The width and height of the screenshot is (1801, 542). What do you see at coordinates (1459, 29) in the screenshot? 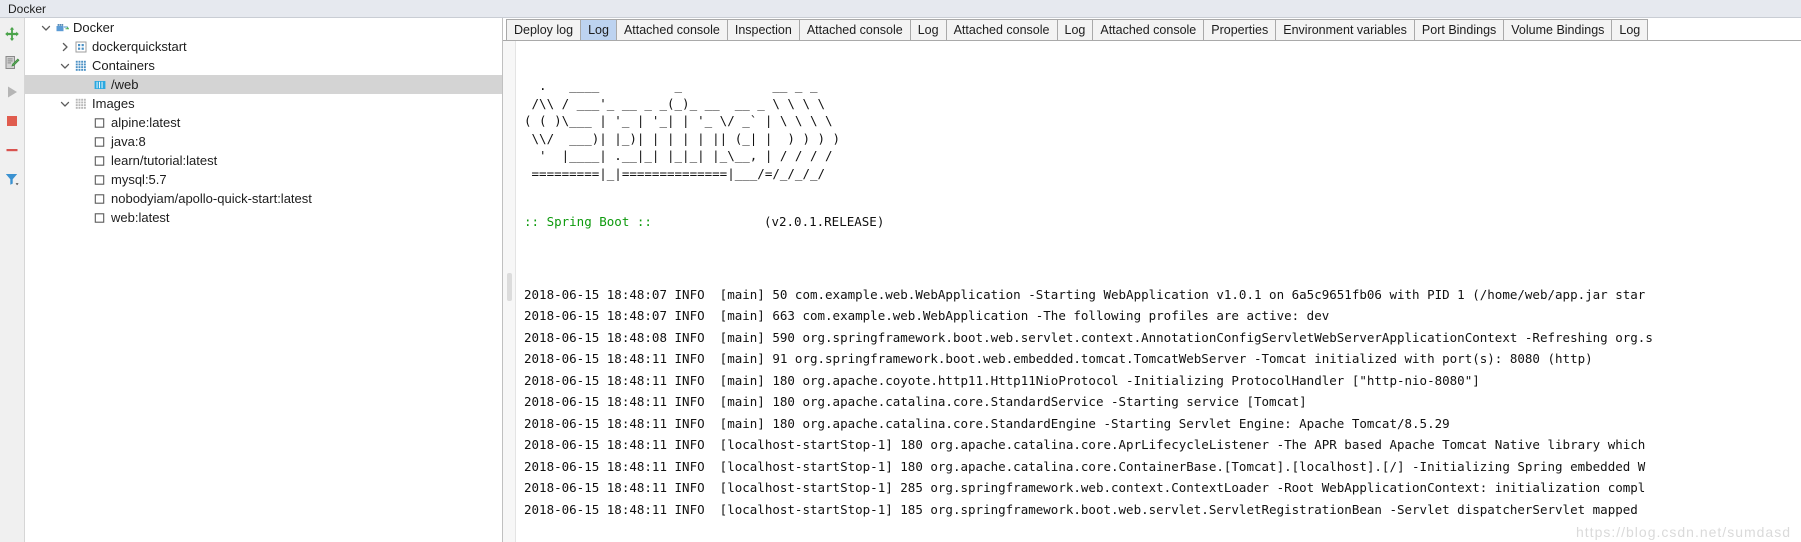
I see `tab-port-bindings-11: Port Bindings` at bounding box center [1459, 29].